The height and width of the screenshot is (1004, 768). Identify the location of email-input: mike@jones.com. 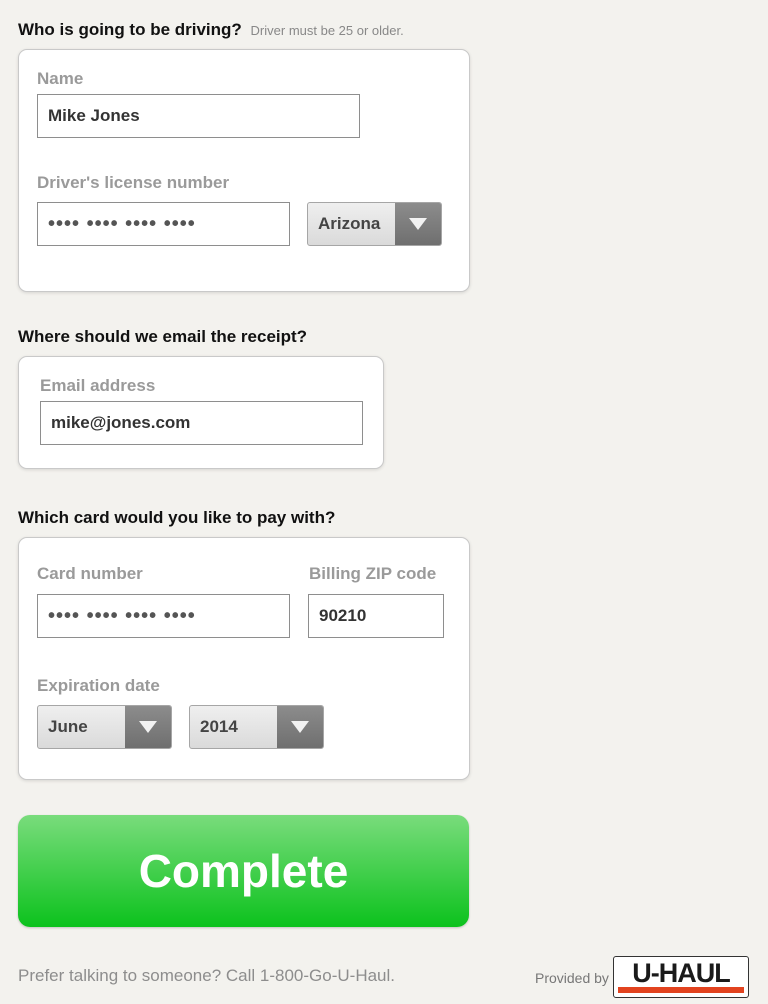
(201, 423).